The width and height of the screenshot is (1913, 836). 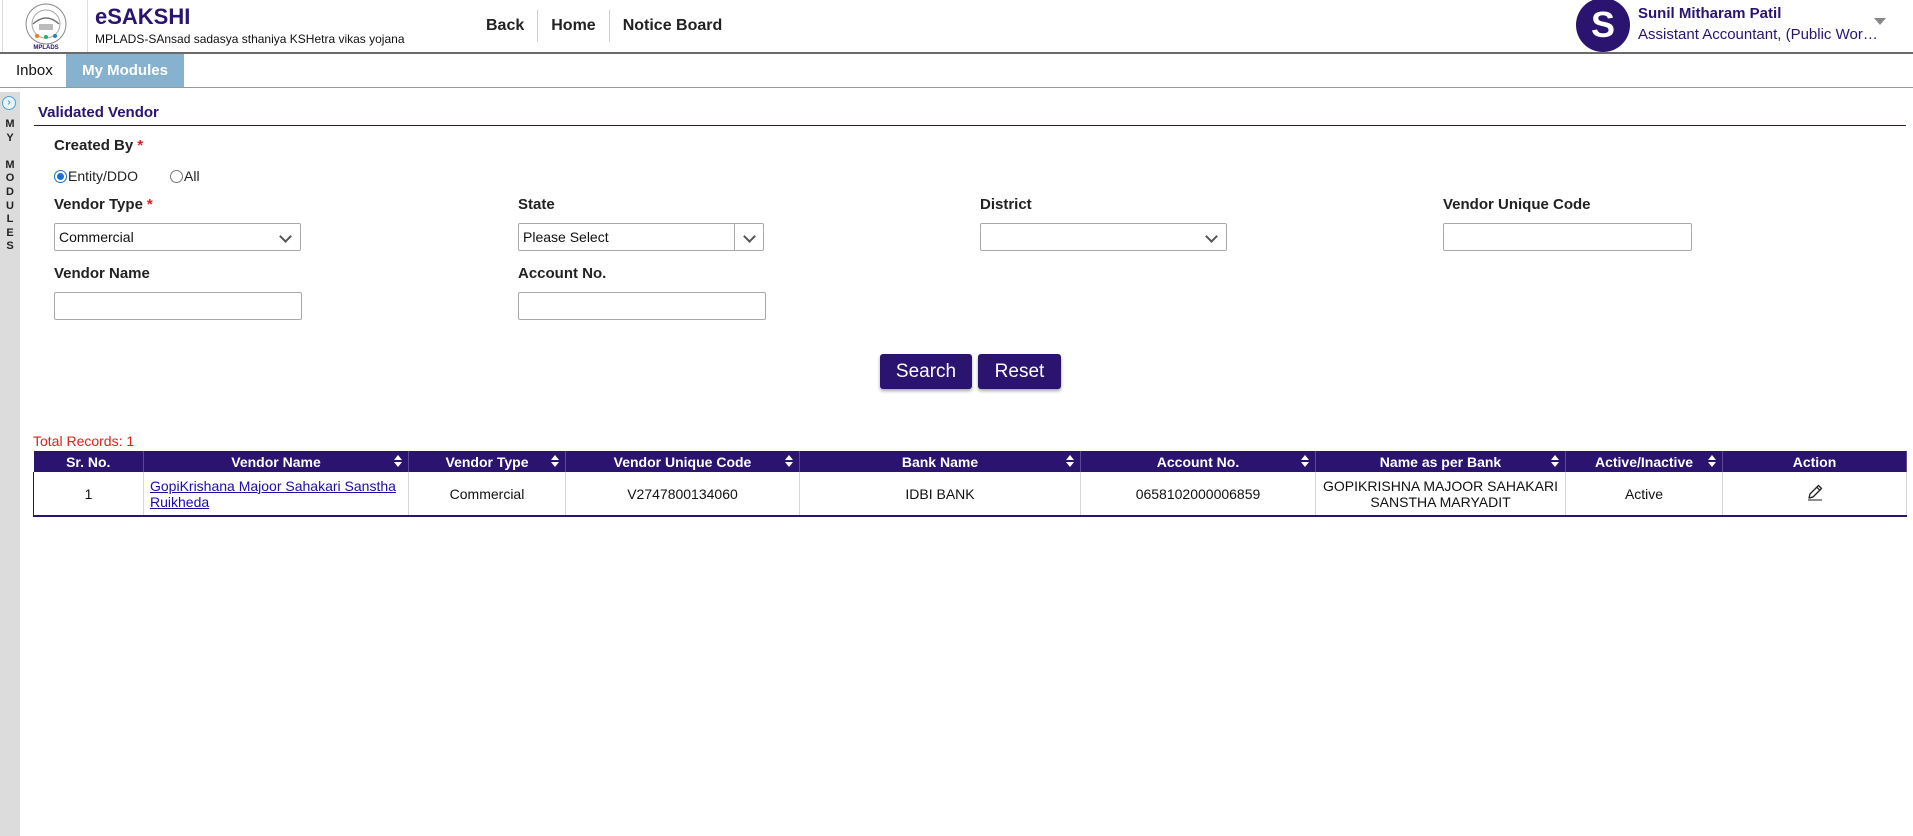 What do you see at coordinates (10, 246) in the screenshot?
I see `rail-letter: S` at bounding box center [10, 246].